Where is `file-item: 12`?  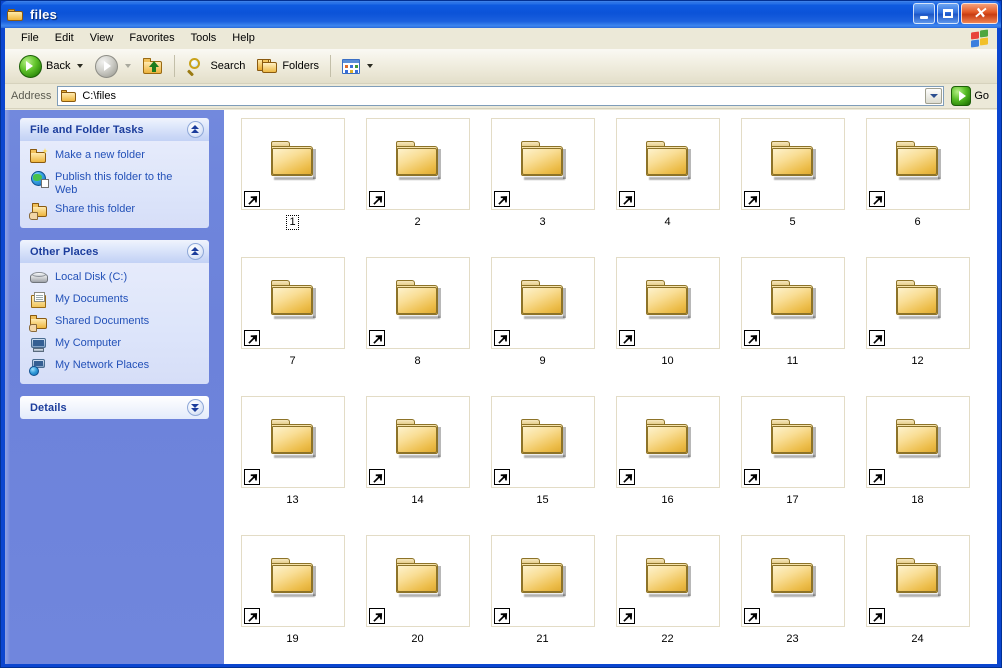
file-item: 12 is located at coordinates (917, 326).